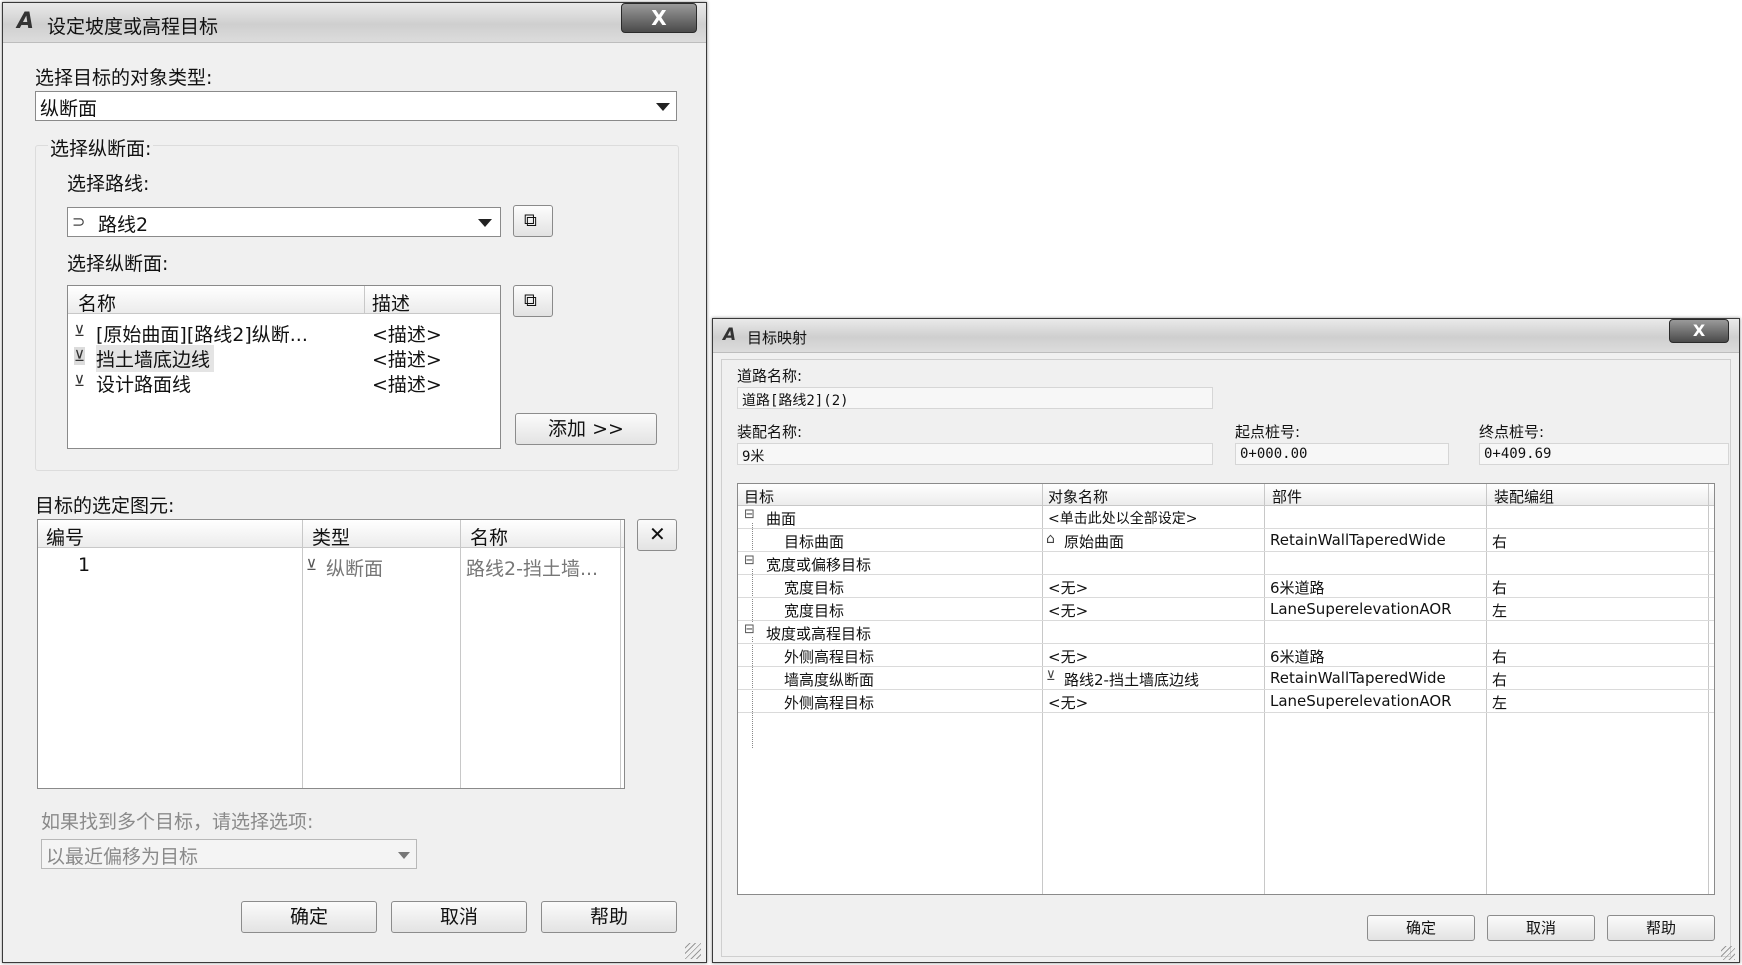  I want to click on column-header-type: 类型, so click(331, 536).